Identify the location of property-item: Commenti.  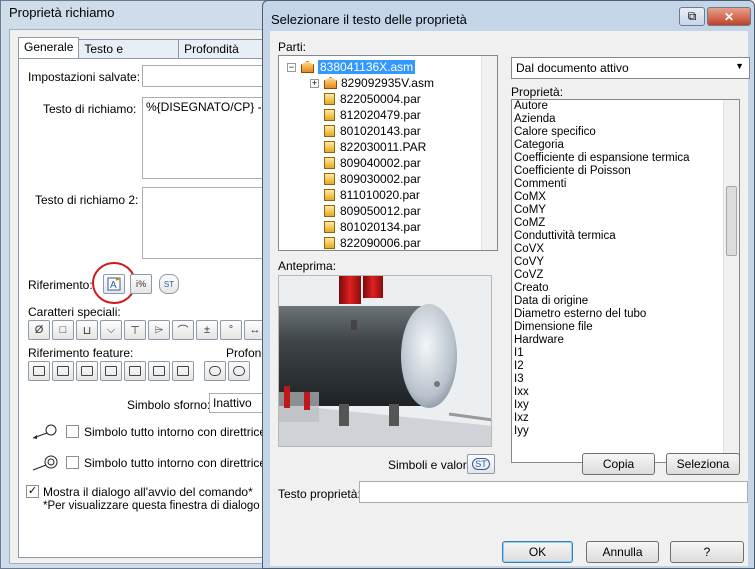
(625, 184).